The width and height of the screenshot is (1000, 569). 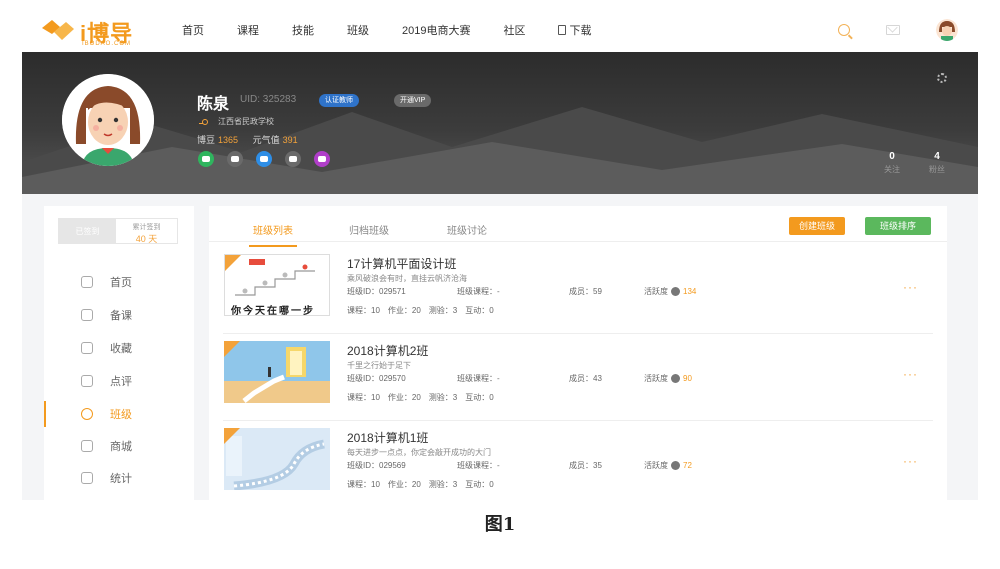 I want to click on nav-contest: 2019电商大赛, so click(x=436, y=30).